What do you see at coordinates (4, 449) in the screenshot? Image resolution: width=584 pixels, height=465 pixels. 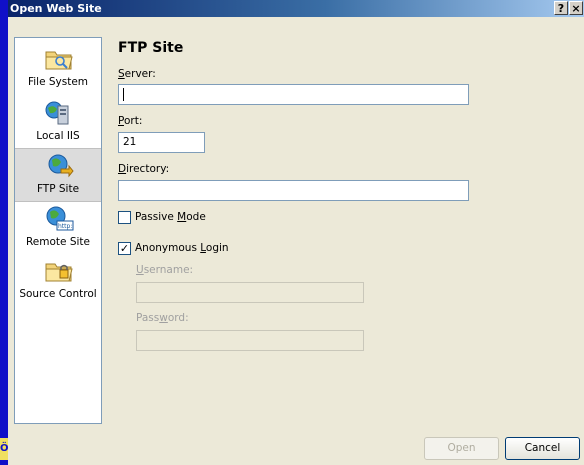 I see `desktop-edge-fragment: Ö` at bounding box center [4, 449].